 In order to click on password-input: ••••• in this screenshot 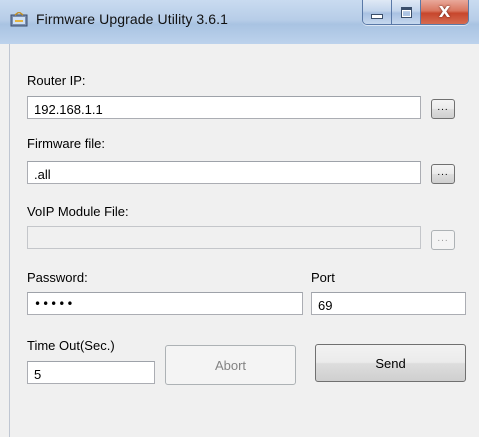, I will do `click(165, 303)`.